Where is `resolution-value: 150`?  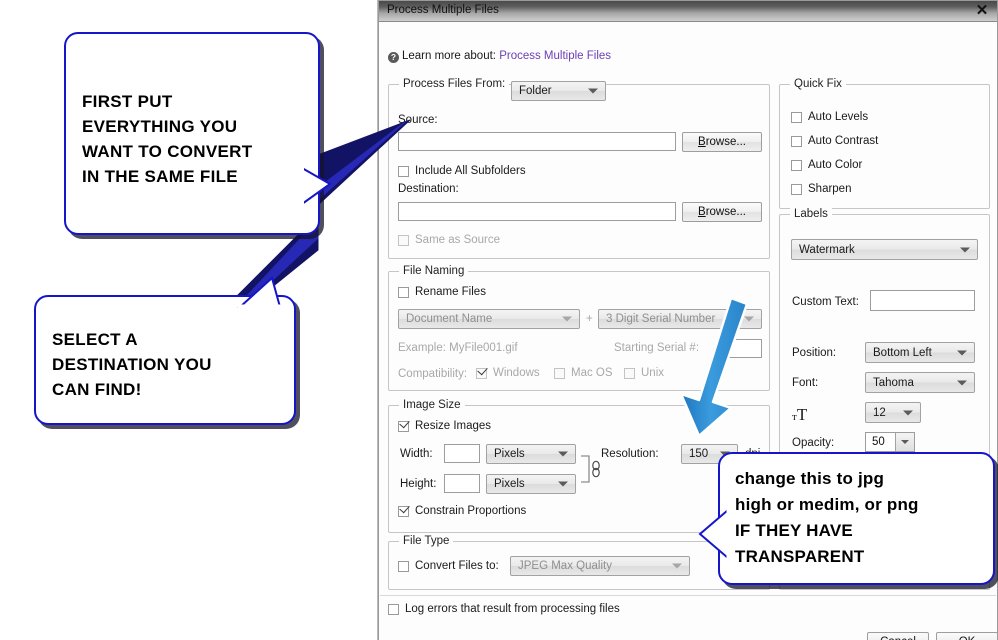
resolution-value: 150 is located at coordinates (699, 454).